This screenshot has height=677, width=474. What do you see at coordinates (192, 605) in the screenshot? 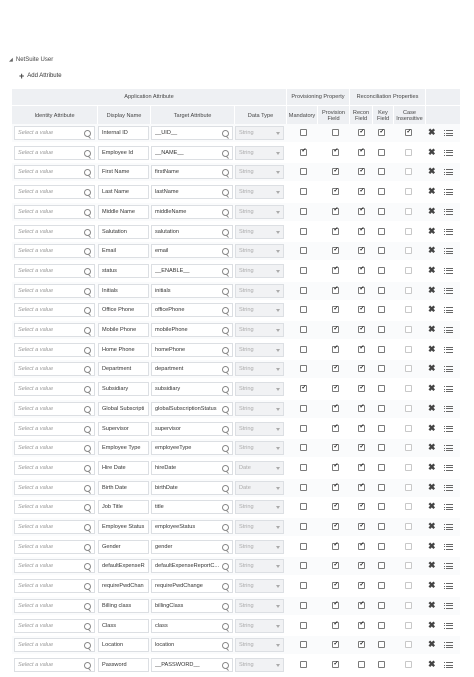
I see `target-attribute-select: billingClass` at bounding box center [192, 605].